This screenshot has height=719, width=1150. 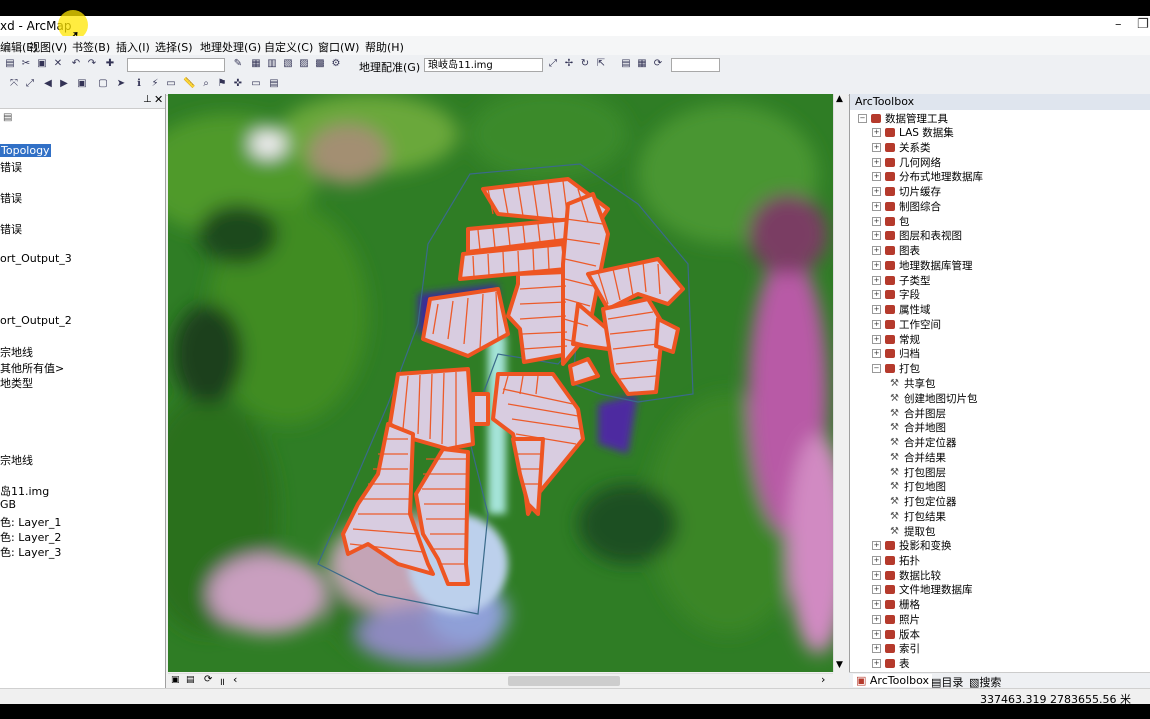 I want to click on toc-item-parcel-line: 宗地线, so click(x=16, y=352).